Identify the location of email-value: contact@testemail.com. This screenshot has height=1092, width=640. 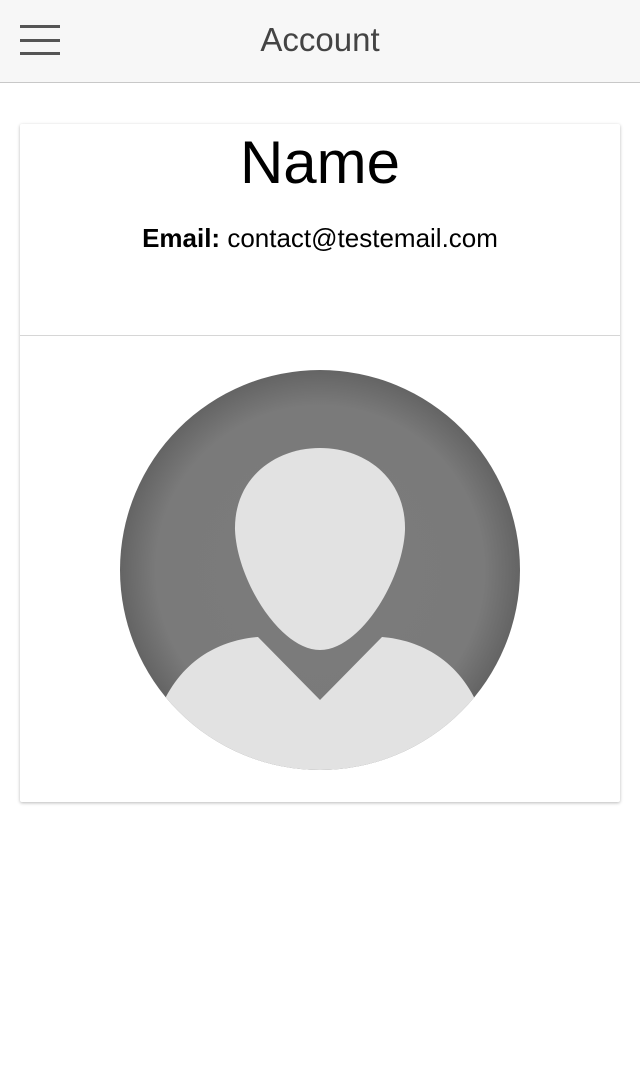
(362, 238).